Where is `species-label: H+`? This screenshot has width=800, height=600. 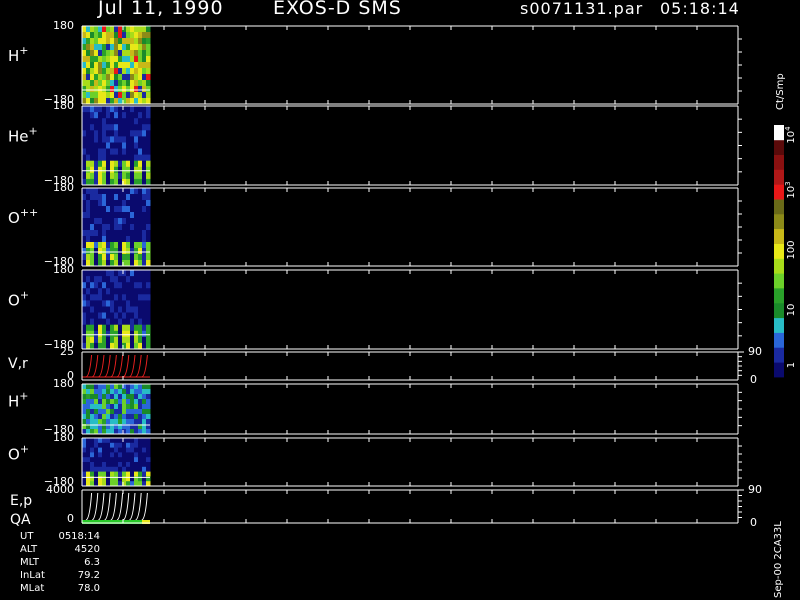
species-label: H+ is located at coordinates (18, 54).